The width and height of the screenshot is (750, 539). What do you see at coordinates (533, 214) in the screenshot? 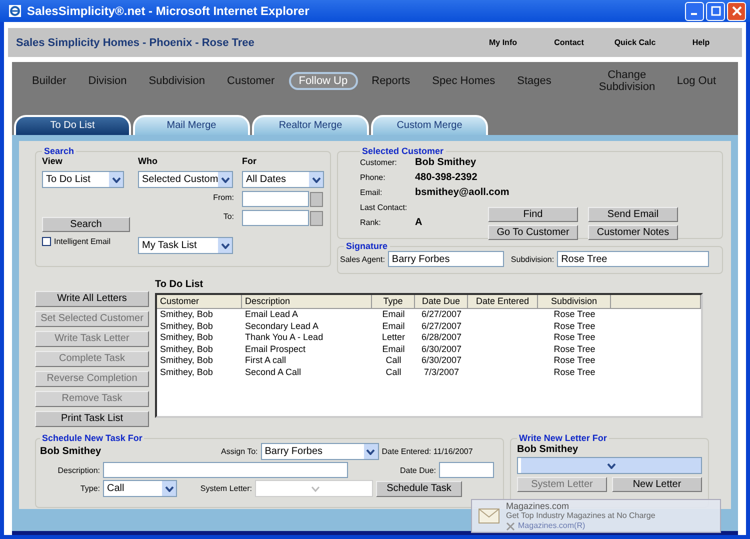
I see `action-button: Find` at bounding box center [533, 214].